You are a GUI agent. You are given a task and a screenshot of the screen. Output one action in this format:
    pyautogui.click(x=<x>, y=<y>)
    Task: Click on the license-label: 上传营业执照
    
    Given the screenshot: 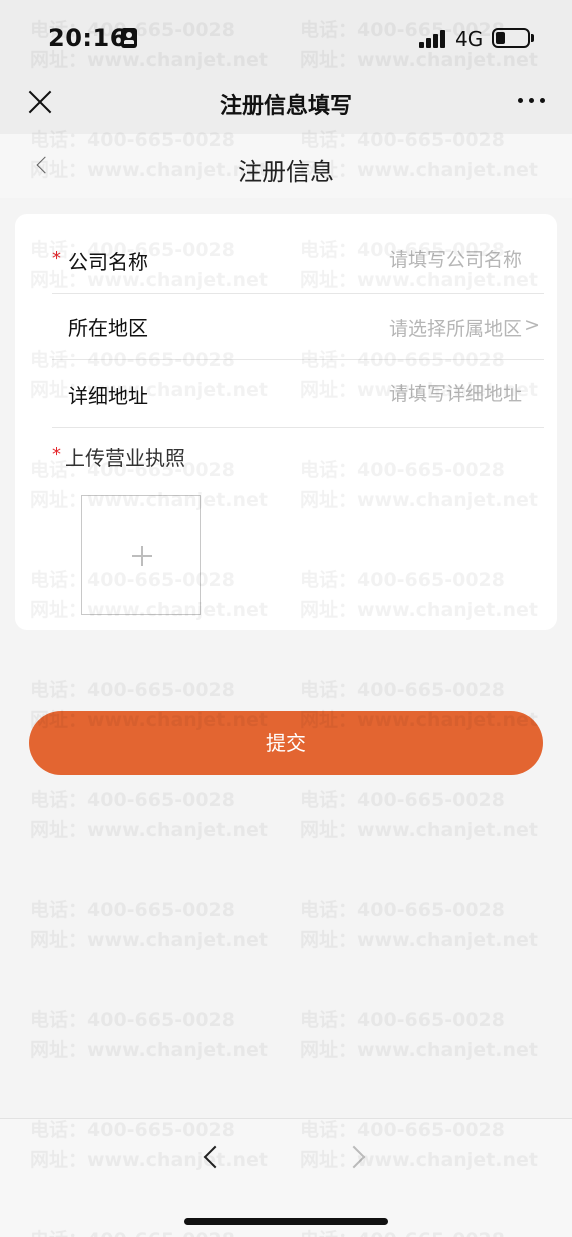 What is the action you would take?
    pyautogui.click(x=125, y=458)
    